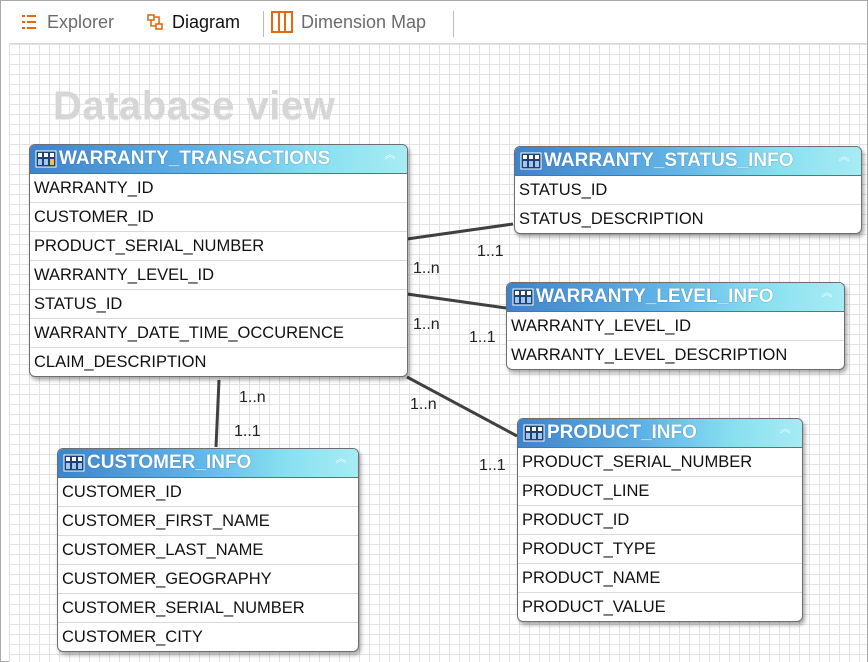  What do you see at coordinates (218, 362) in the screenshot?
I see `field-row: CLAIM_DESCRIPTION` at bounding box center [218, 362].